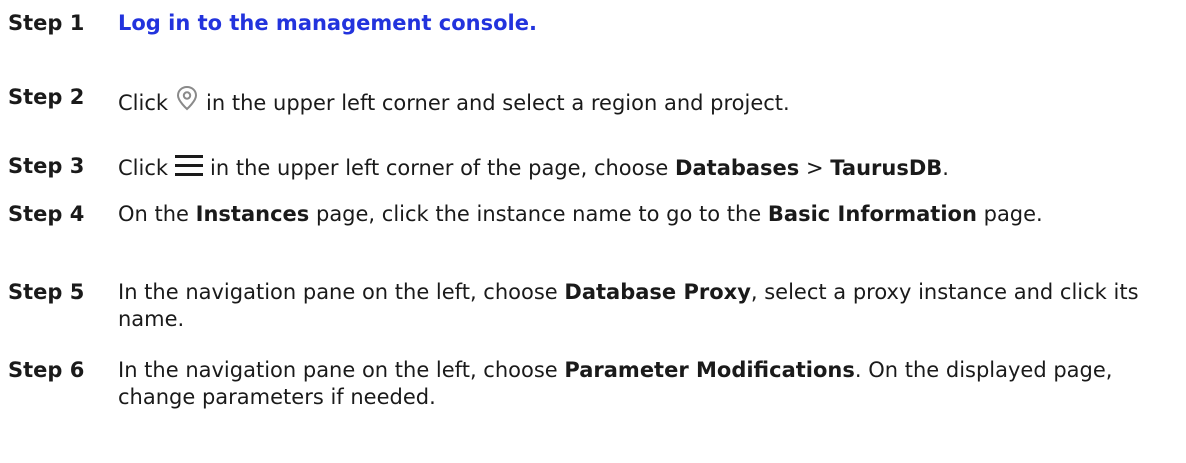 The height and width of the screenshot is (463, 1186). Describe the element at coordinates (945, 168) in the screenshot. I see `step-3-end: .` at that location.